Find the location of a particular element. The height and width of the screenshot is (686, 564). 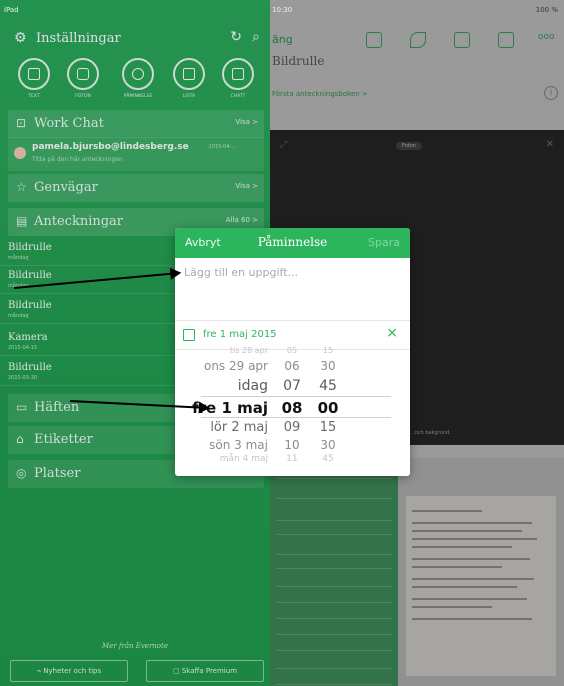

save-button: Spara is located at coordinates (384, 242).